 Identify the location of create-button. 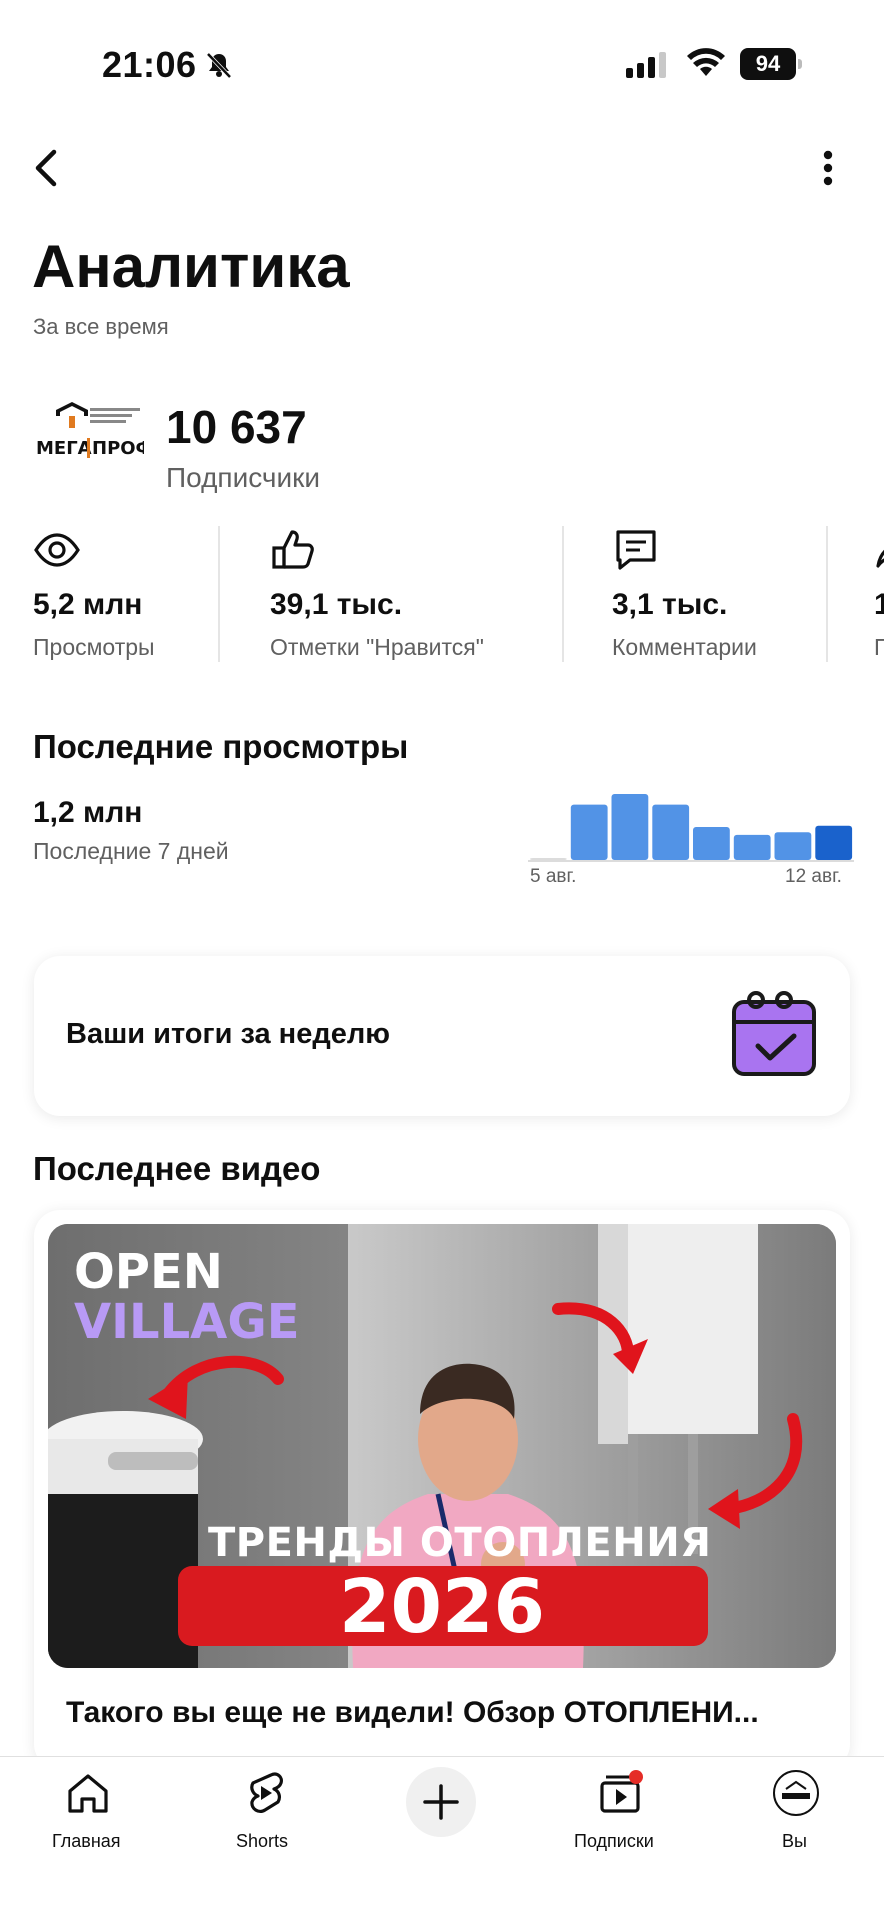
(441, 1802).